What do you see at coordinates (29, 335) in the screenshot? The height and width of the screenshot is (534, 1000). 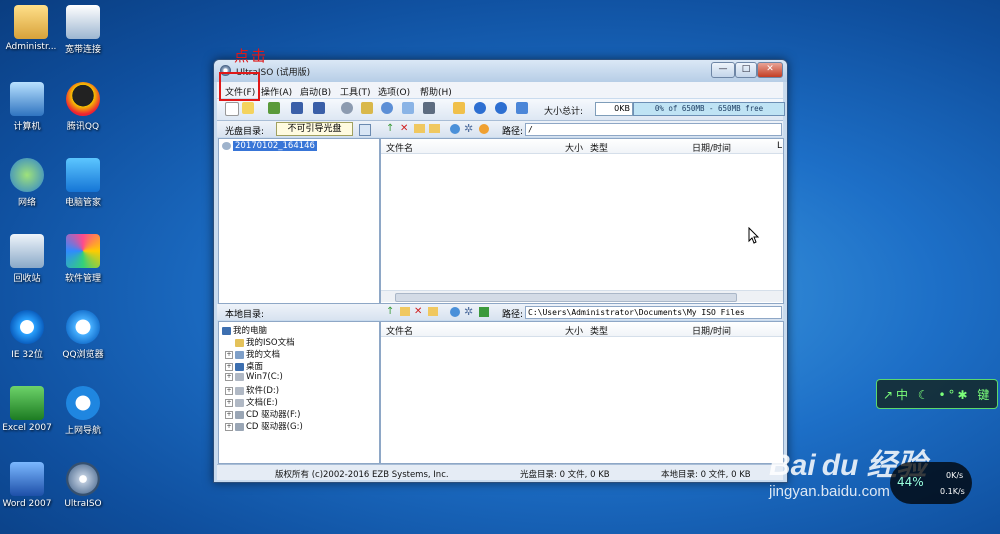 I see `desktop-icon-ie: IE 32位` at bounding box center [29, 335].